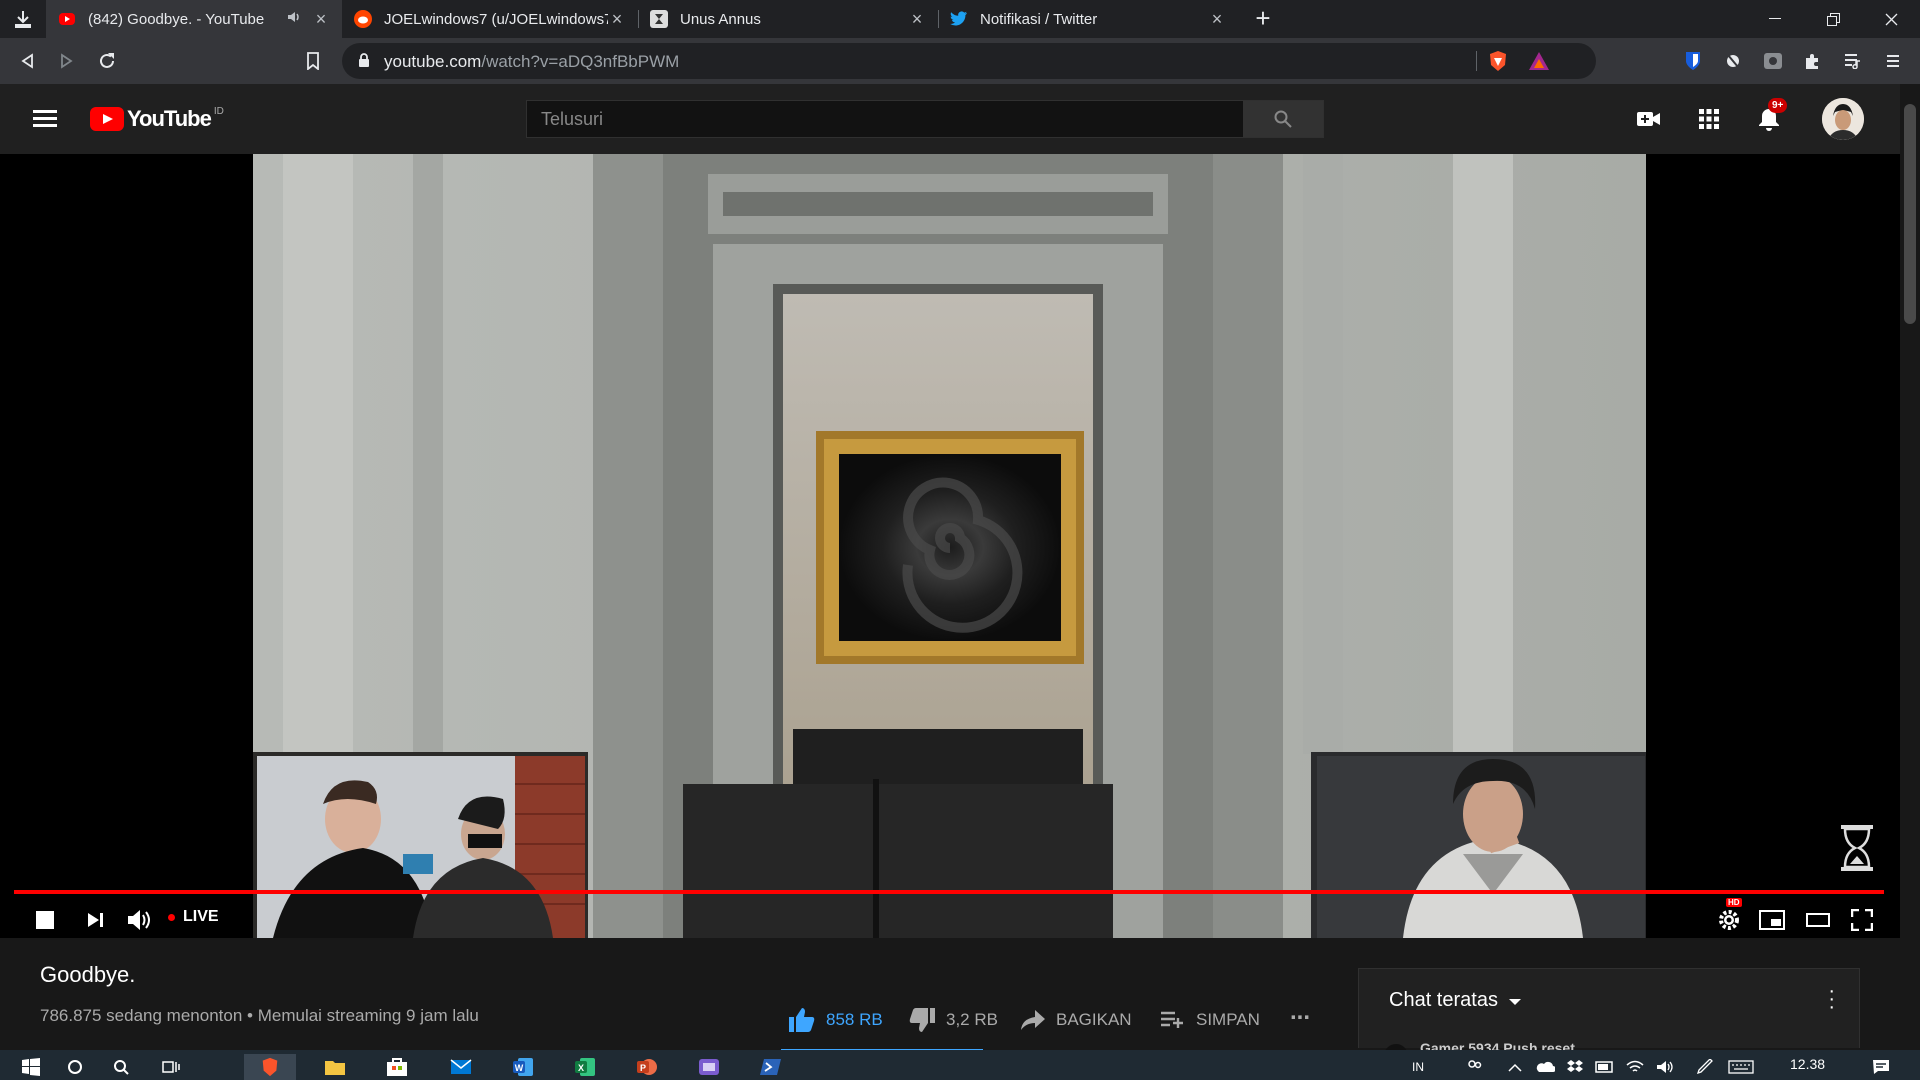 The height and width of the screenshot is (1080, 1920). I want to click on youtube-logo: YouTube ID, so click(157, 119).